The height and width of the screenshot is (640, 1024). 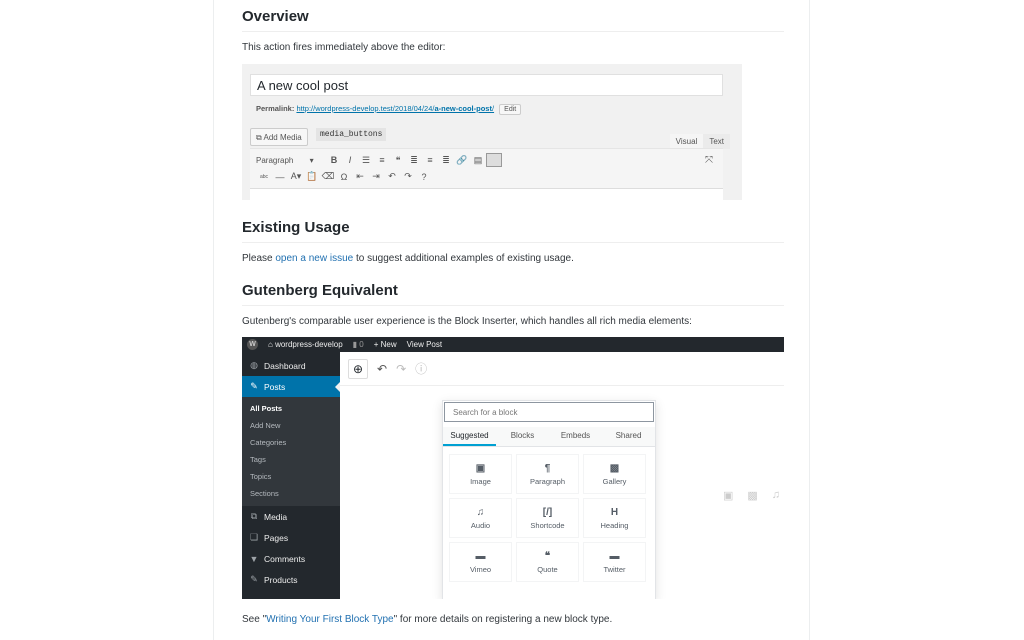 I want to click on sidebar-item-comments: ▼ Comments, so click(x=291, y=558).